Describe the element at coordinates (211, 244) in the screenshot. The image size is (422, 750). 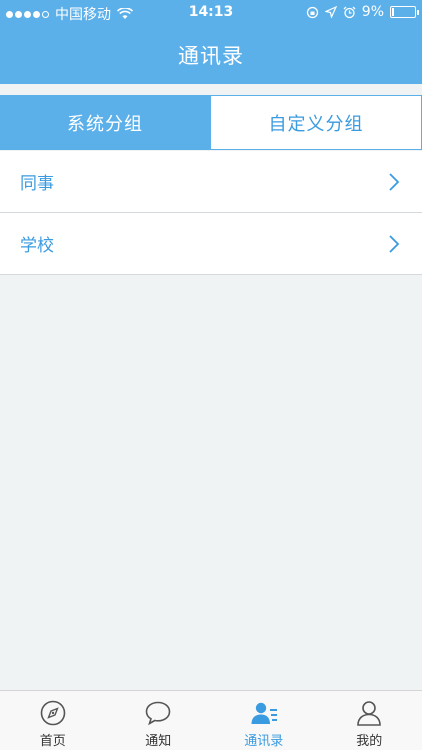
I see `list-item-school: 学校` at that location.